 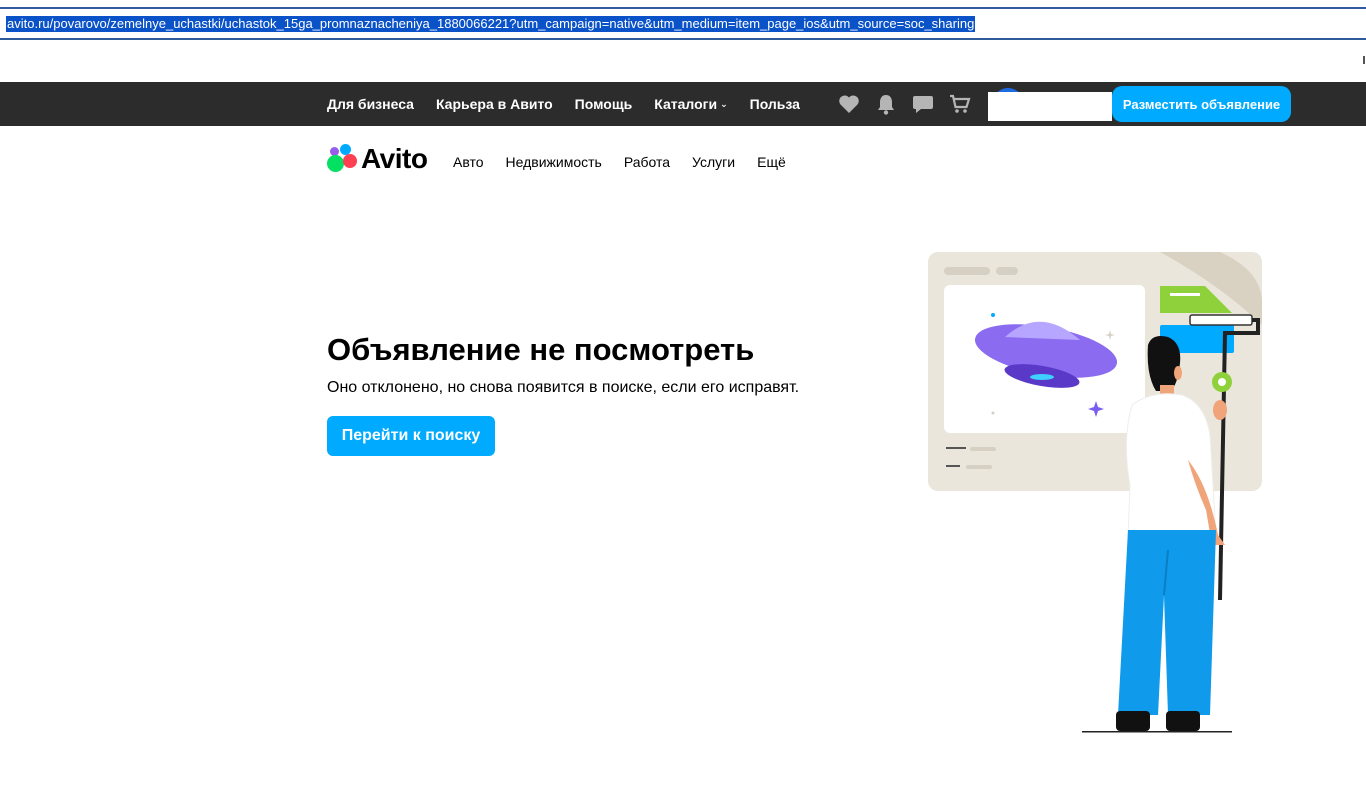 I want to click on top-link-business: Для бизнеса, so click(x=370, y=104).